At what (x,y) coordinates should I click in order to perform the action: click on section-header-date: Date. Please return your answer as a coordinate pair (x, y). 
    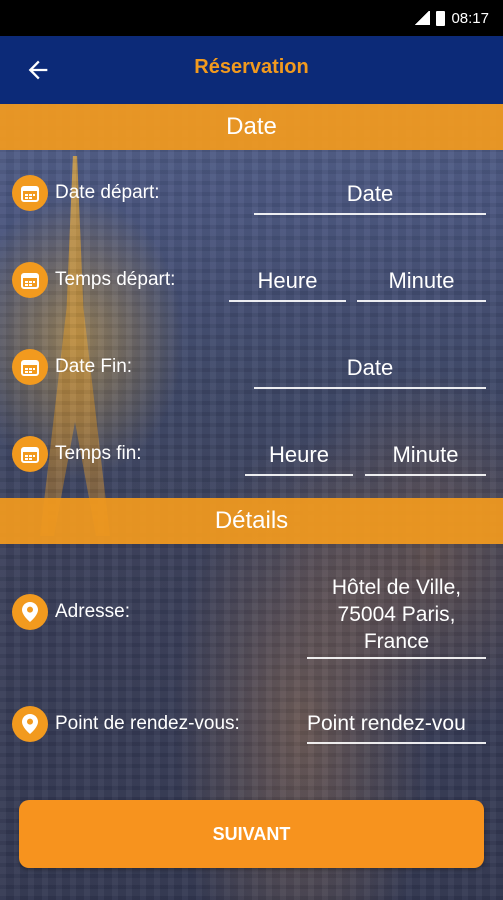
    Looking at the image, I should click on (251, 127).